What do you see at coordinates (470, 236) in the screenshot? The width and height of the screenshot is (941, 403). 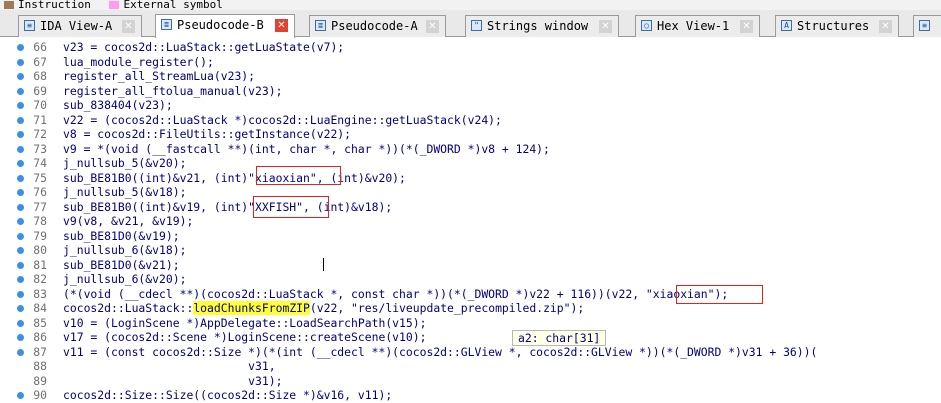 I see `code-line: 79 sub_BE81D0(&v19);` at bounding box center [470, 236].